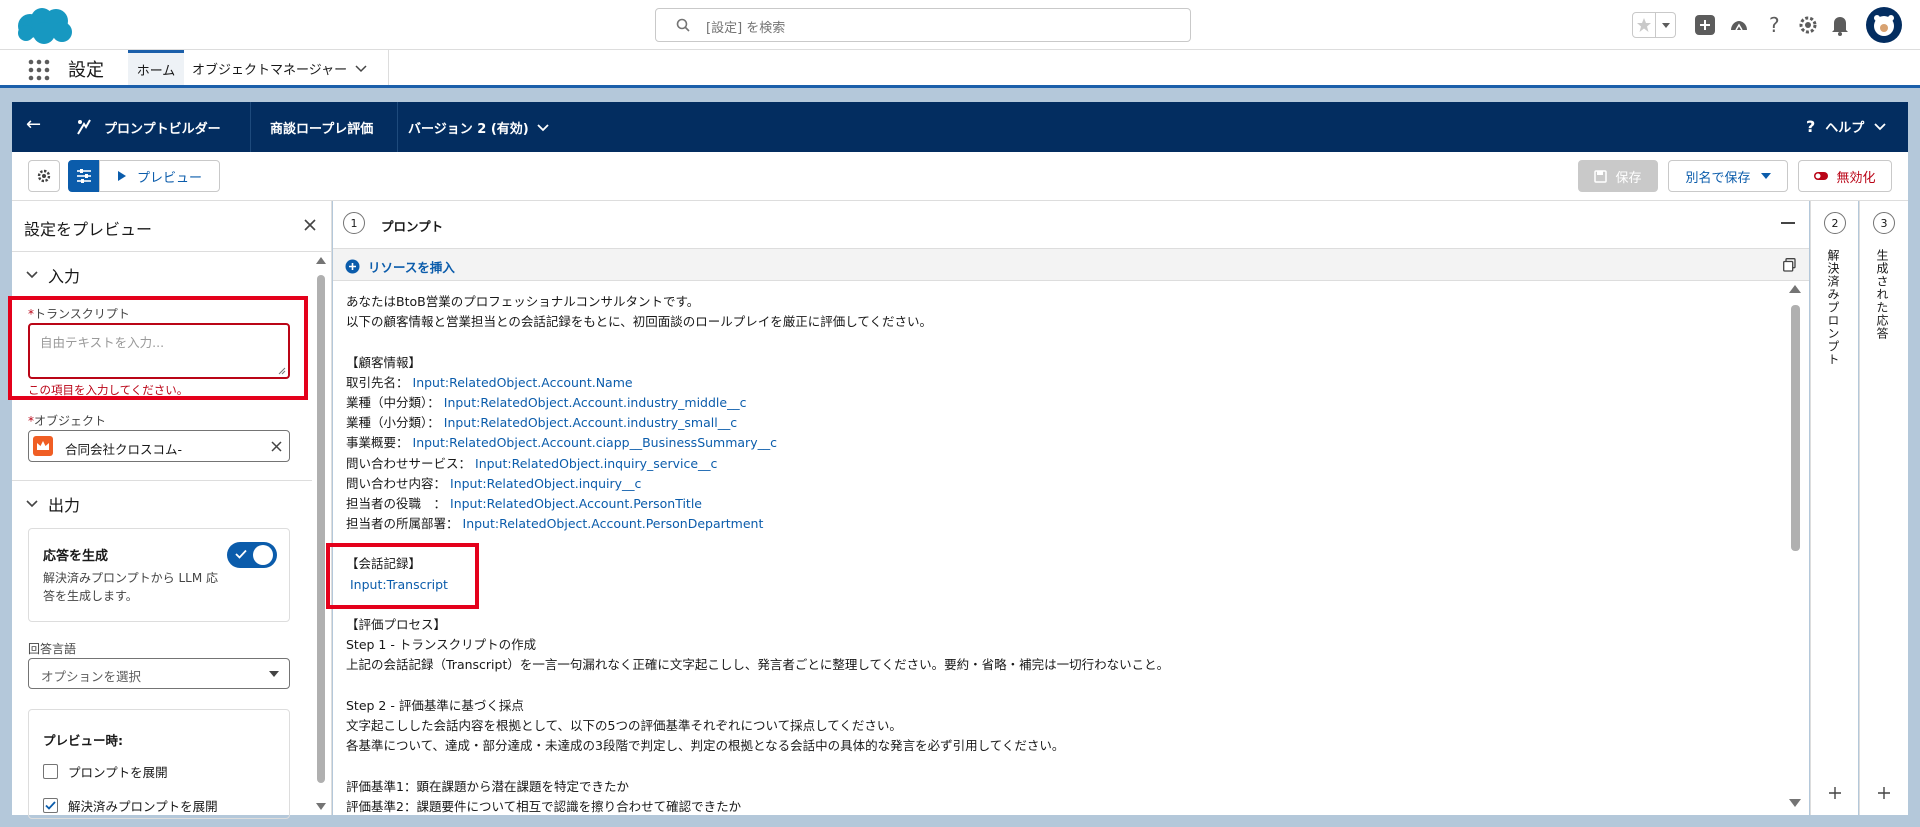 The height and width of the screenshot is (827, 1920). Describe the element at coordinates (70, 421) in the screenshot. I see `object-label-text: オブジェクト` at that location.